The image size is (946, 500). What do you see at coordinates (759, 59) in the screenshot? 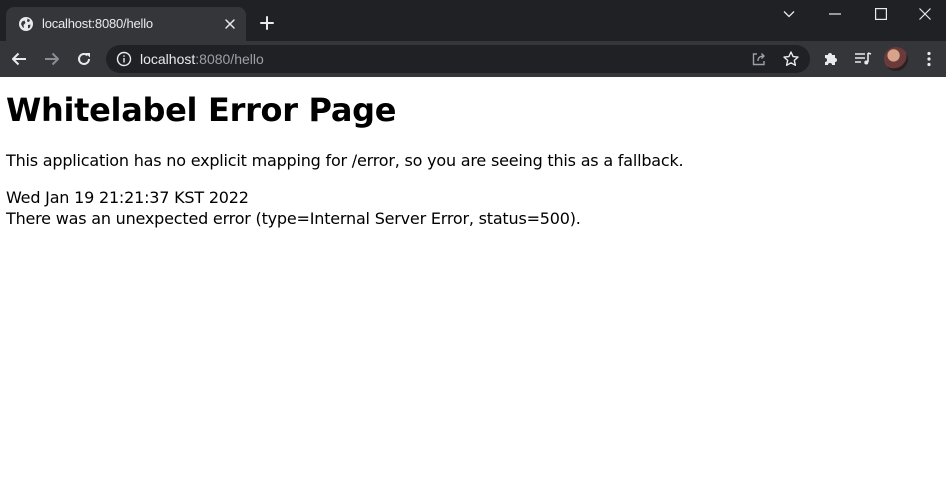
I see `share-icon` at bounding box center [759, 59].